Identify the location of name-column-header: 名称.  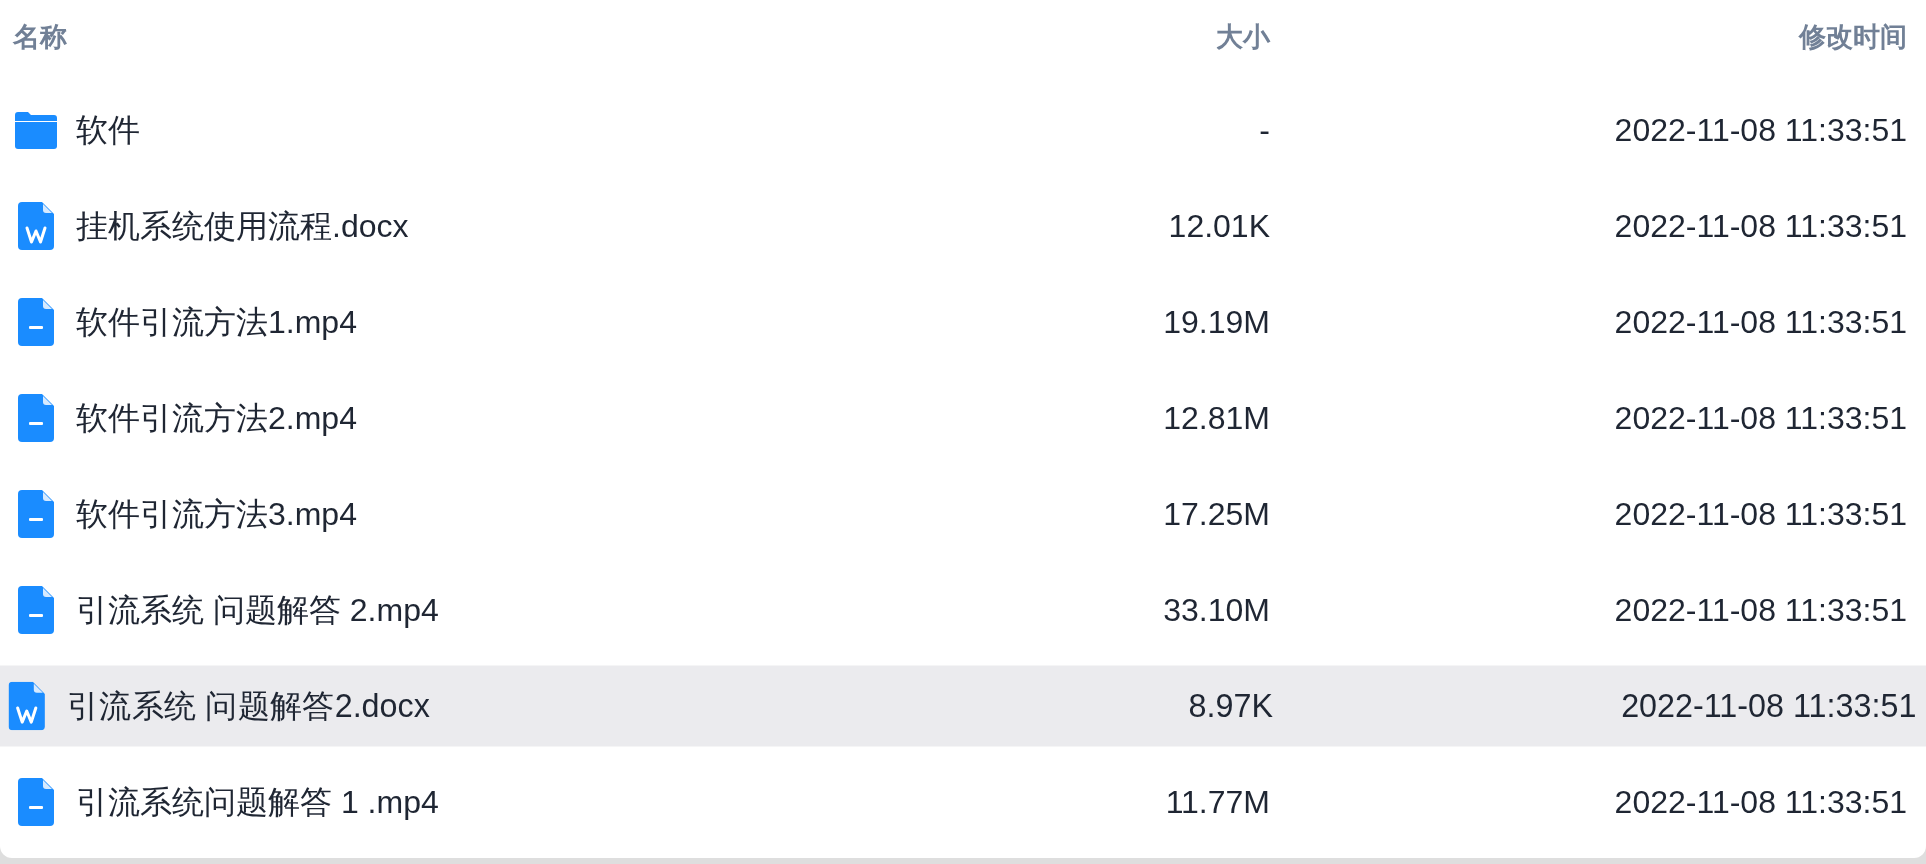
(40, 37).